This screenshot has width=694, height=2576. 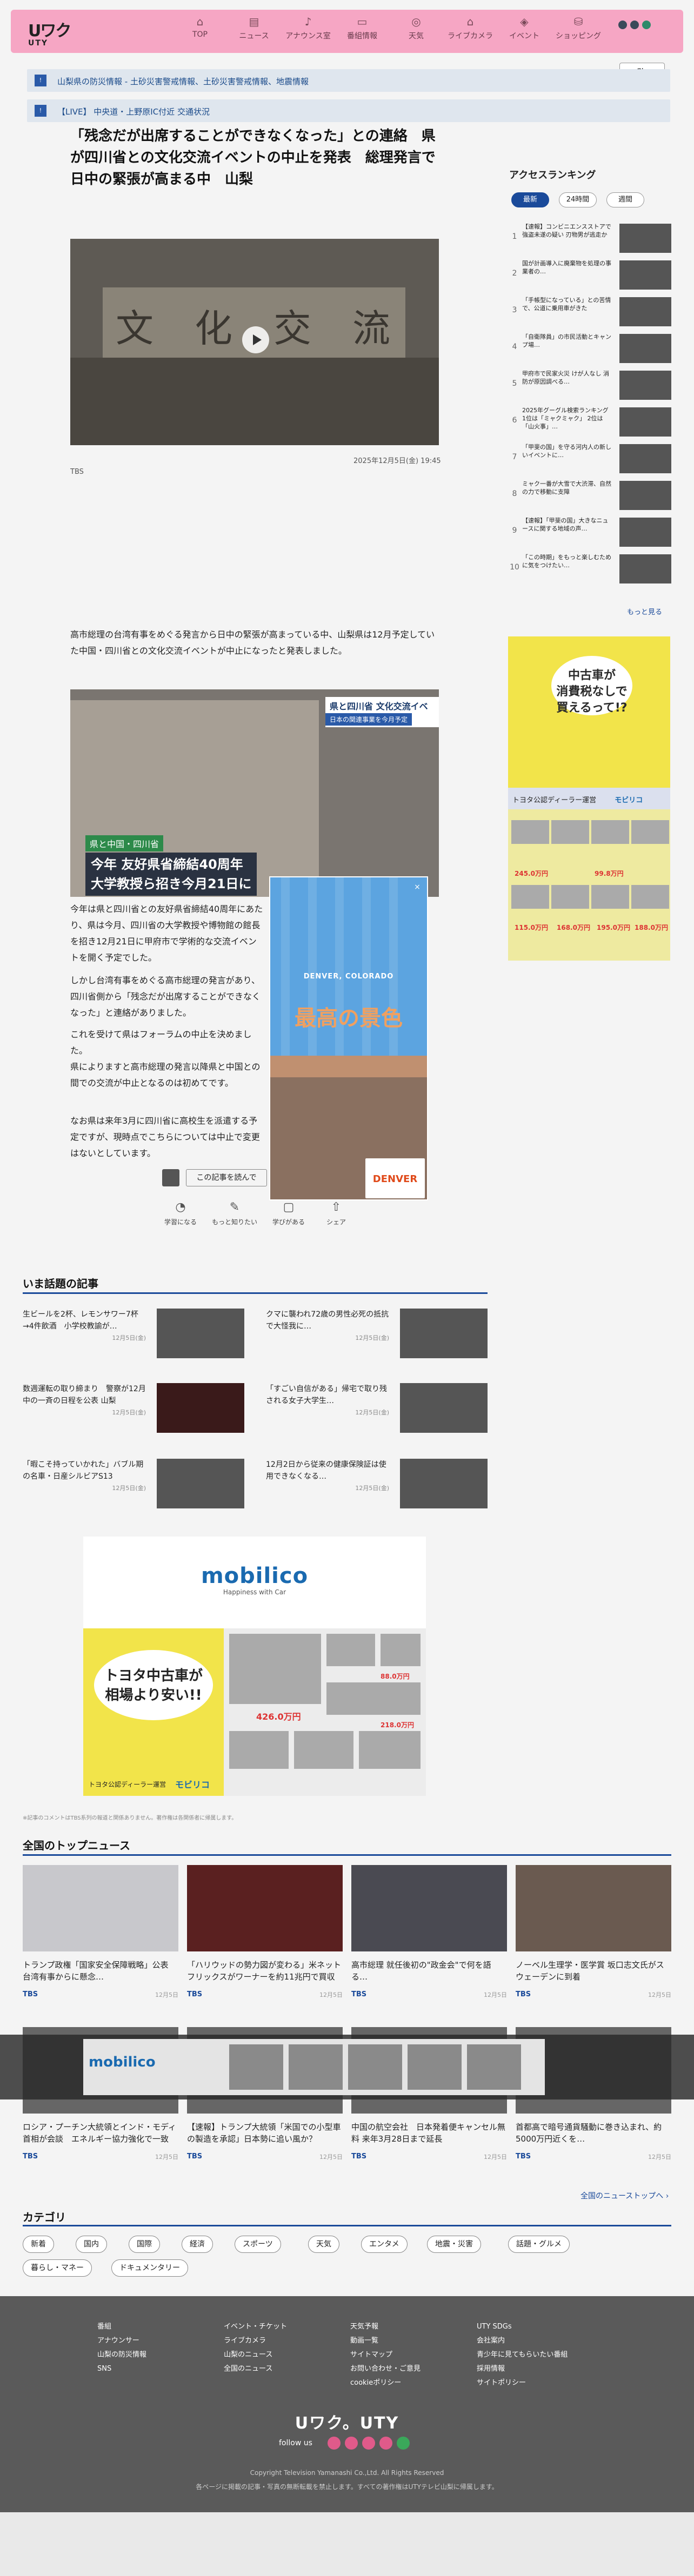 What do you see at coordinates (235, 1213) in the screenshot?
I see `reaction-know-more-button: ✎ もっと知りたい` at bounding box center [235, 1213].